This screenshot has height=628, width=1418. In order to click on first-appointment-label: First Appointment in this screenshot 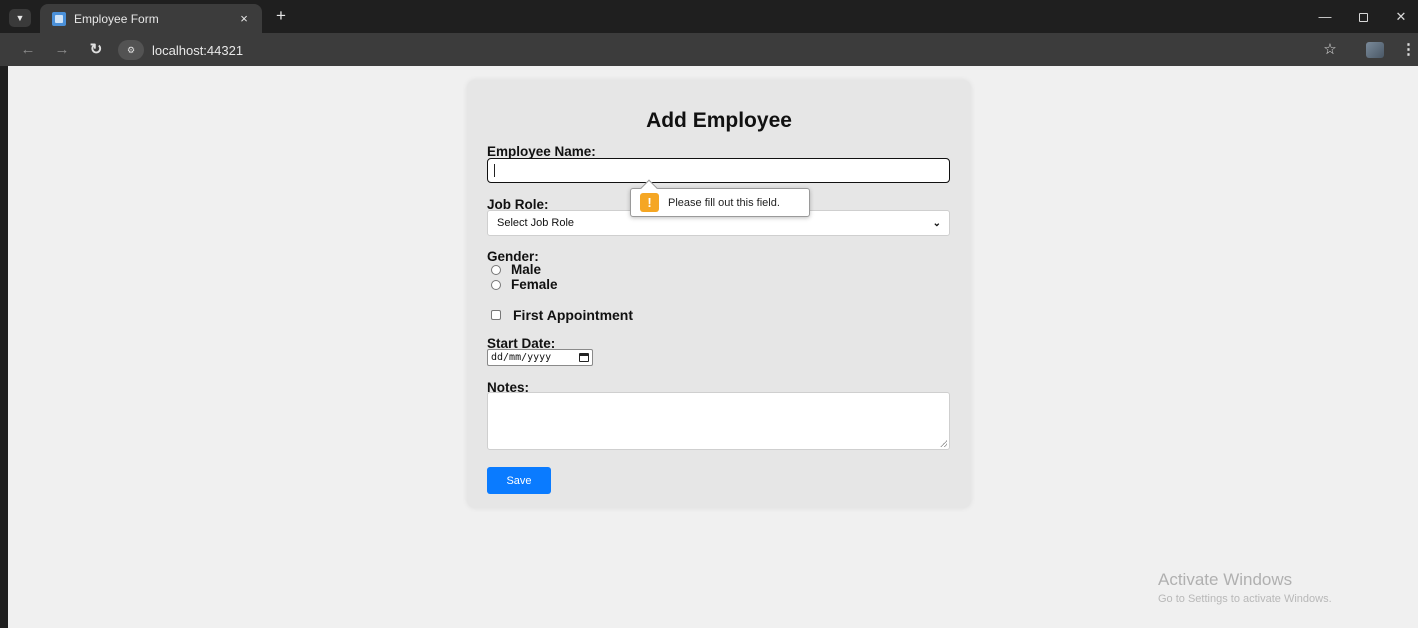, I will do `click(573, 315)`.